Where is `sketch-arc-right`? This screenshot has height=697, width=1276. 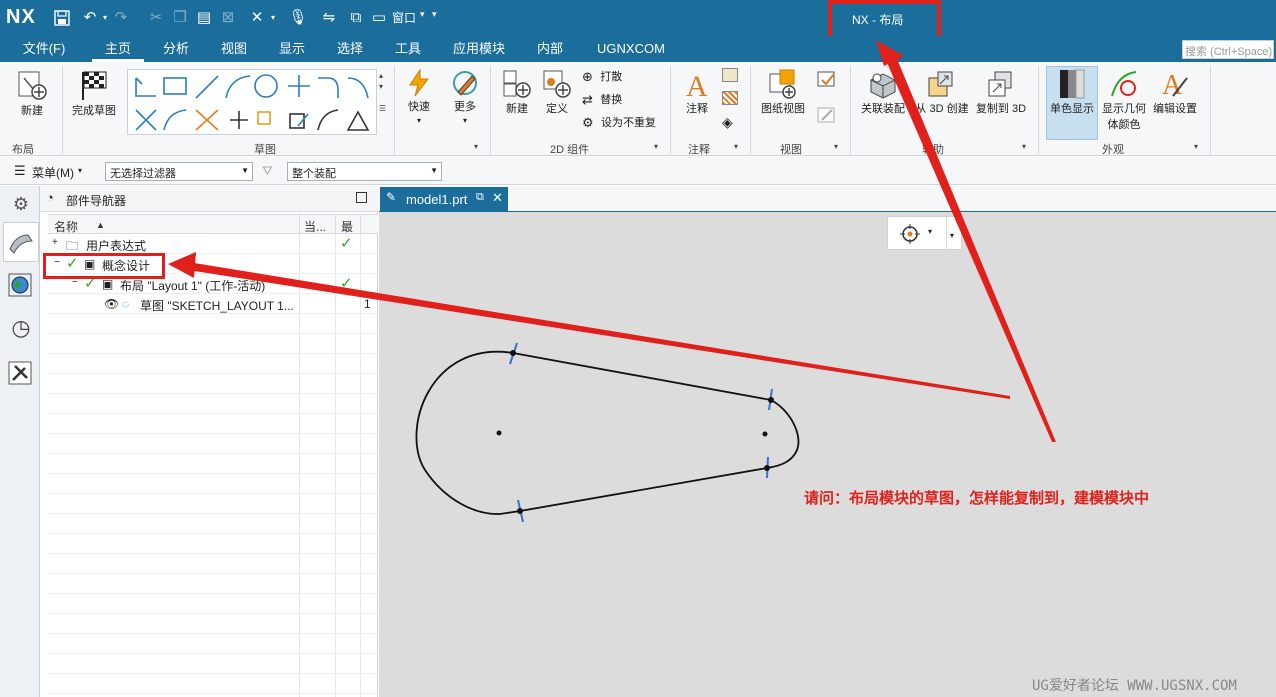
sketch-arc-right is located at coordinates (783, 434).